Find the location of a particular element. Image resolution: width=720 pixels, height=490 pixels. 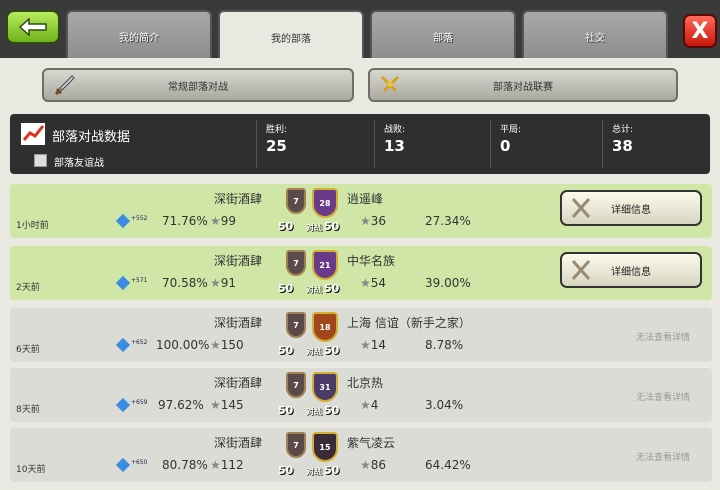

friendly-war-label: 部落友谊战 is located at coordinates (79, 163).